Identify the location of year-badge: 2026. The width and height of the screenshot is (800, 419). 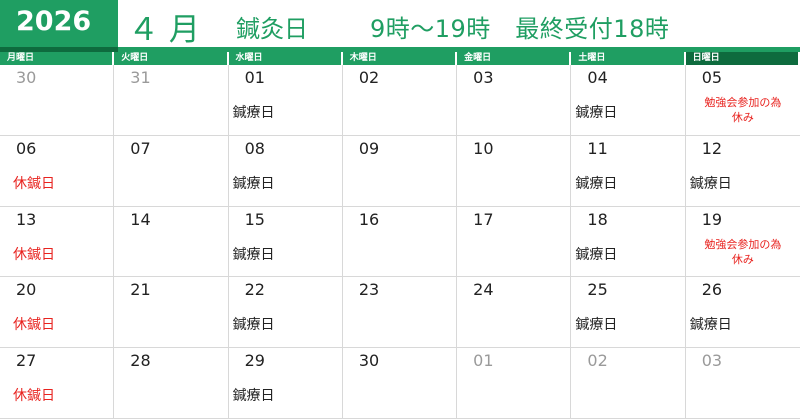
(59, 26).